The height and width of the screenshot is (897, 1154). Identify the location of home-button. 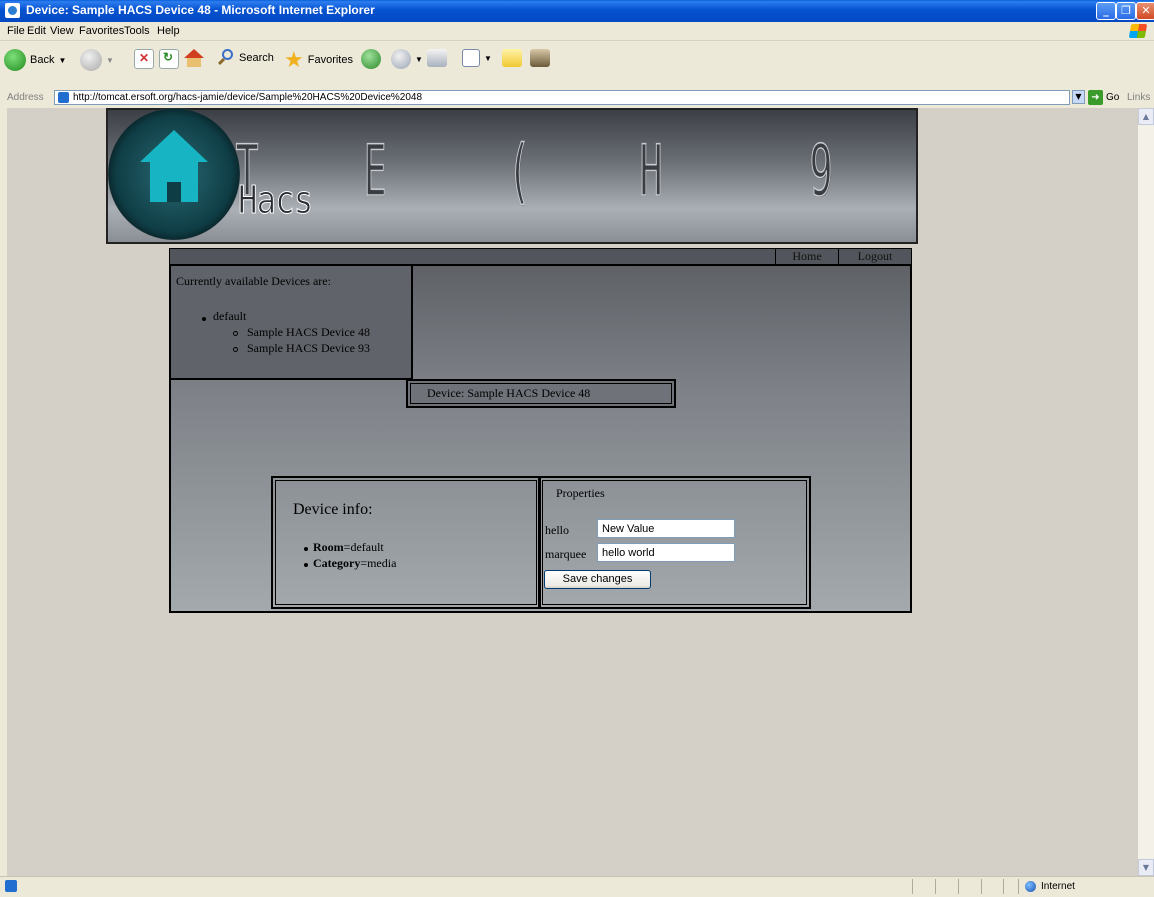
(194, 58).